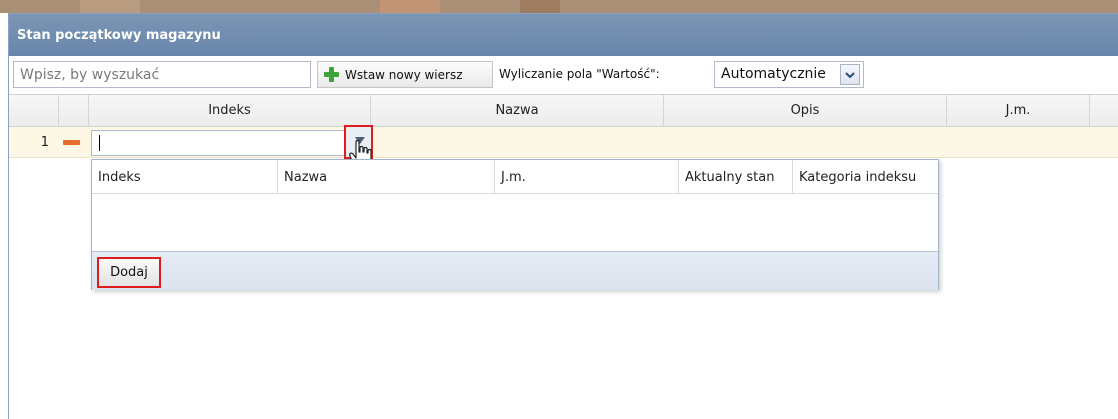 Image resolution: width=1118 pixels, height=419 pixels. What do you see at coordinates (515, 270) in the screenshot?
I see `dropdown-footer: Dodaj` at bounding box center [515, 270].